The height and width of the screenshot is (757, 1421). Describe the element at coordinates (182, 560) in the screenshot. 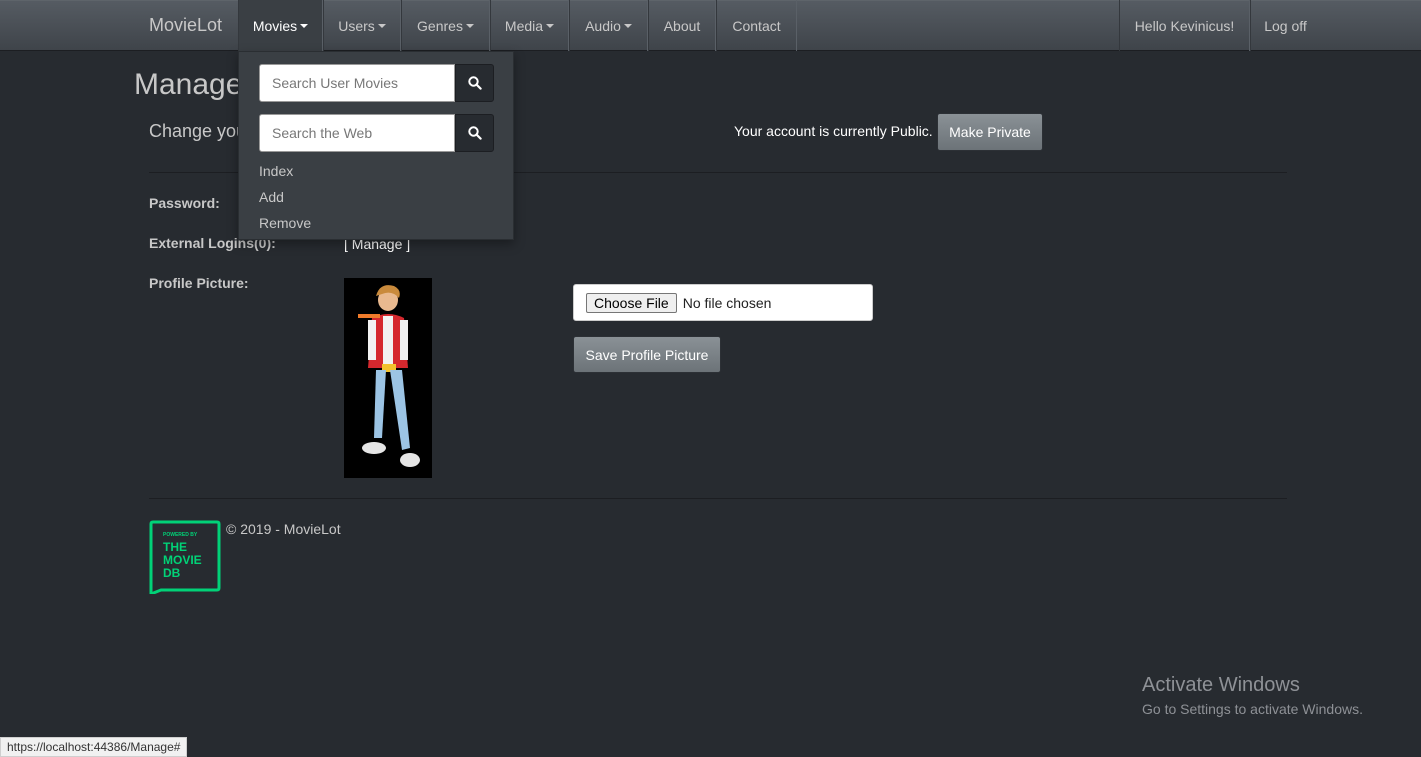

I see `svg-text: MOVIE` at that location.